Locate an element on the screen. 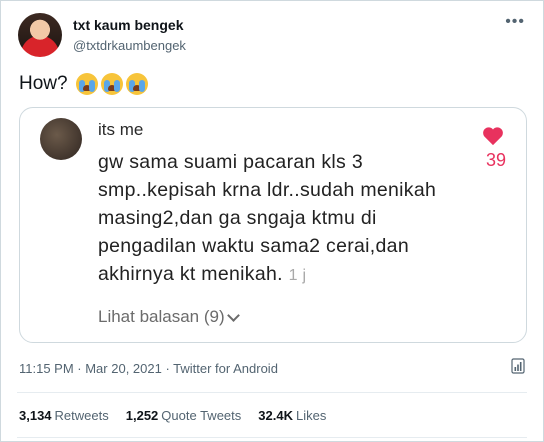 The image size is (544, 442). commenter-avatar is located at coordinates (61, 139).